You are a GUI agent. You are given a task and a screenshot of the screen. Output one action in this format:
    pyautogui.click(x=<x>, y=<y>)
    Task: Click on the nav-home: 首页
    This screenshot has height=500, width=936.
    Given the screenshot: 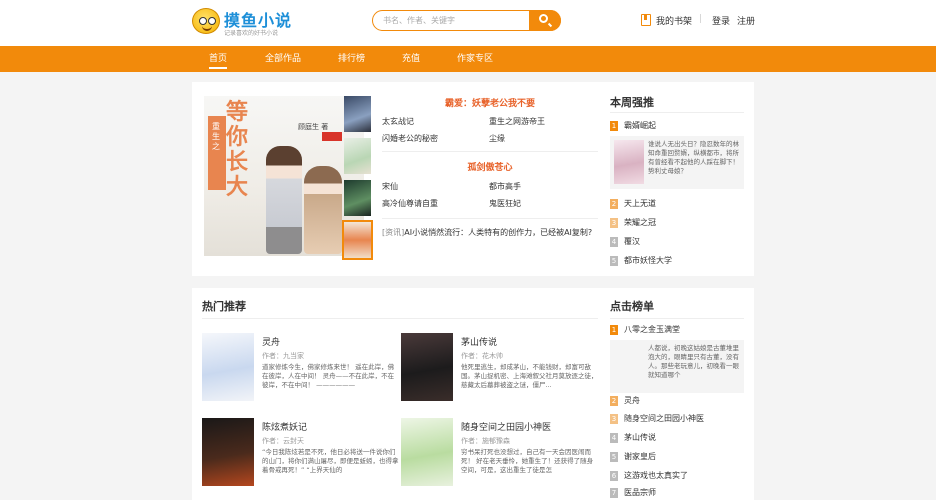 What is the action you would take?
    pyautogui.click(x=218, y=59)
    